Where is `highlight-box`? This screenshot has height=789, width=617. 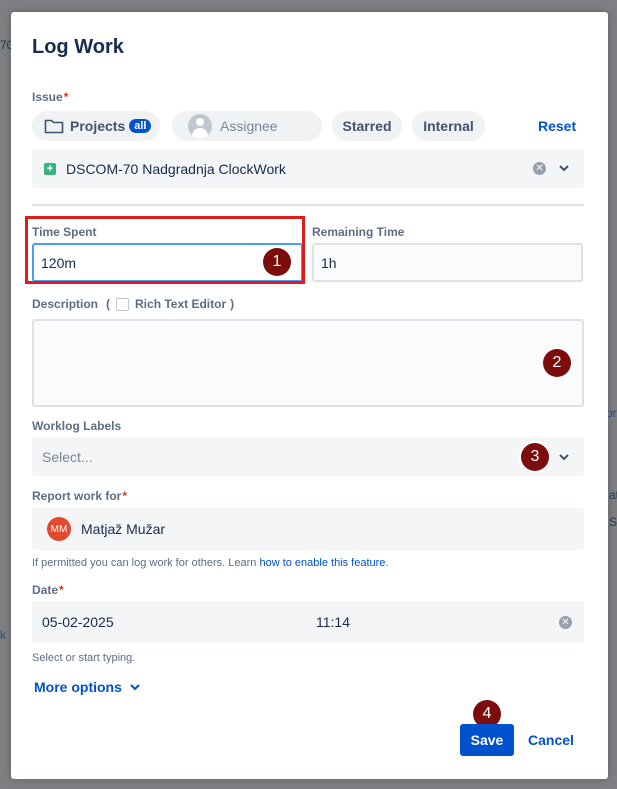
highlight-box is located at coordinates (165, 250).